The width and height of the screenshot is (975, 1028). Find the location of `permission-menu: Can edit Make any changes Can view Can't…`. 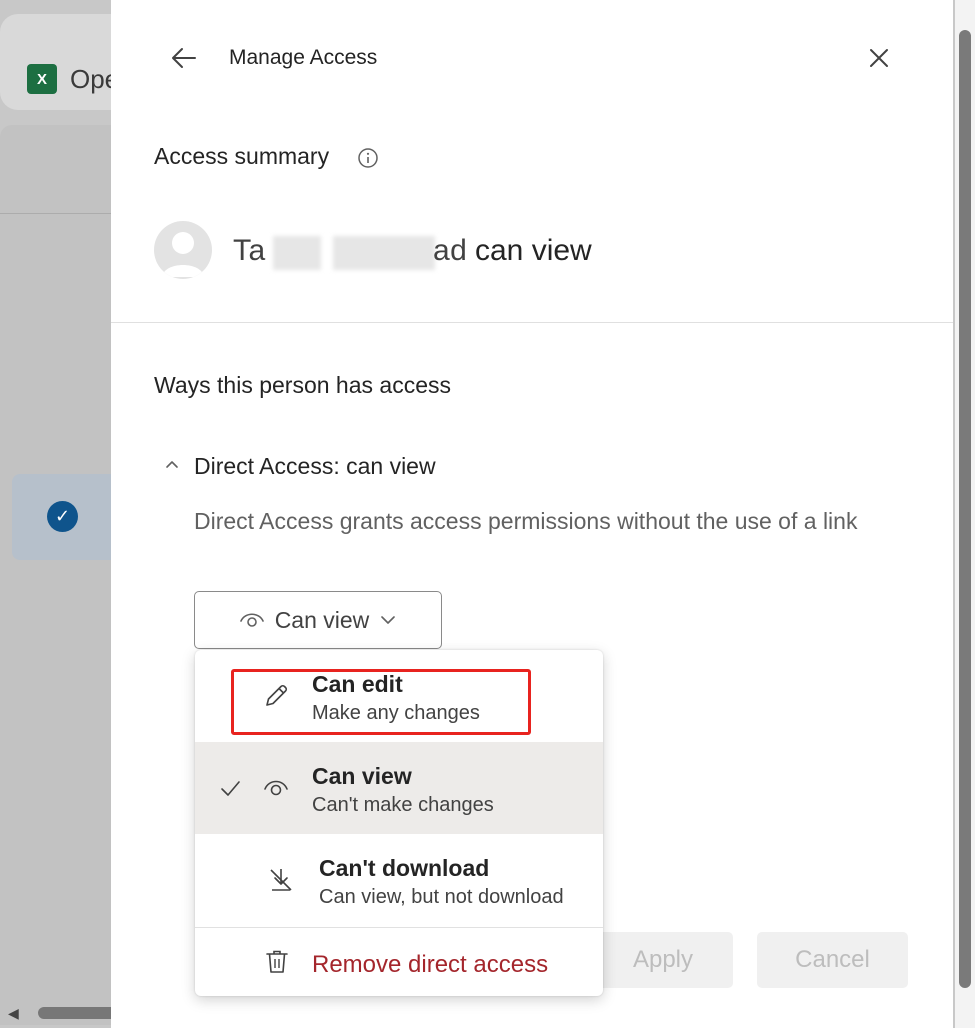

permission-menu: Can edit Make any changes Can view Can't… is located at coordinates (399, 823).